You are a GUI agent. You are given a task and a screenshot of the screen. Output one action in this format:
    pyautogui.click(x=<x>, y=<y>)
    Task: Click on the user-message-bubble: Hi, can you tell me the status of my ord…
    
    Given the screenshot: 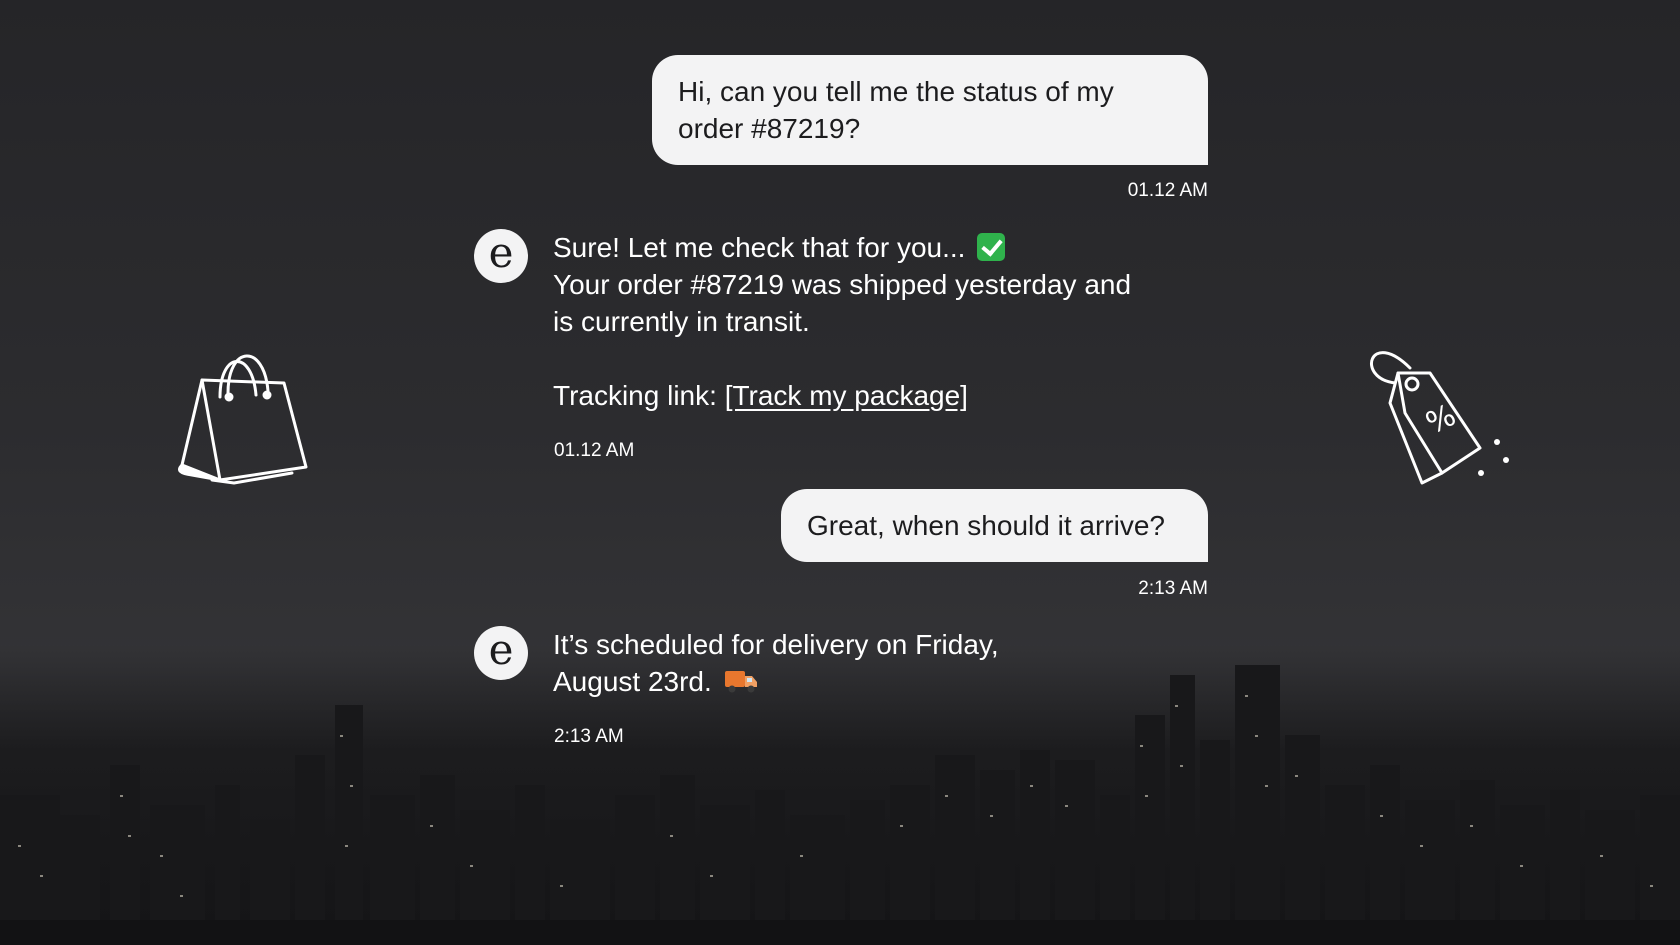 What is the action you would take?
    pyautogui.click(x=930, y=110)
    